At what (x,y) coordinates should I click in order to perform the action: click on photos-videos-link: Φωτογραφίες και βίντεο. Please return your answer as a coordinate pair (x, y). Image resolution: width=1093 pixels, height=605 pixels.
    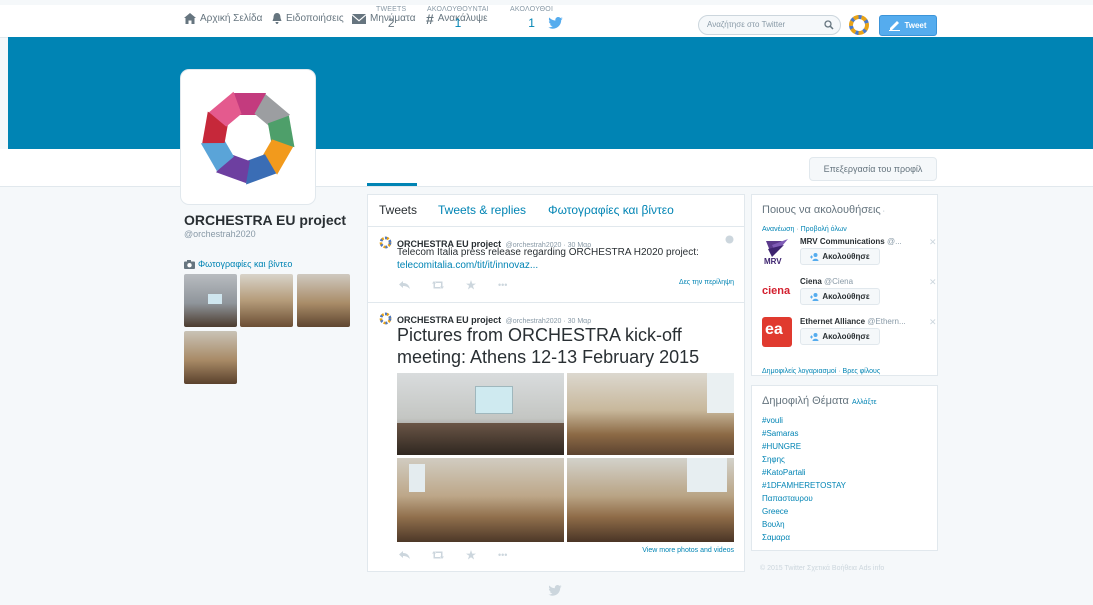
    Looking at the image, I should click on (238, 264).